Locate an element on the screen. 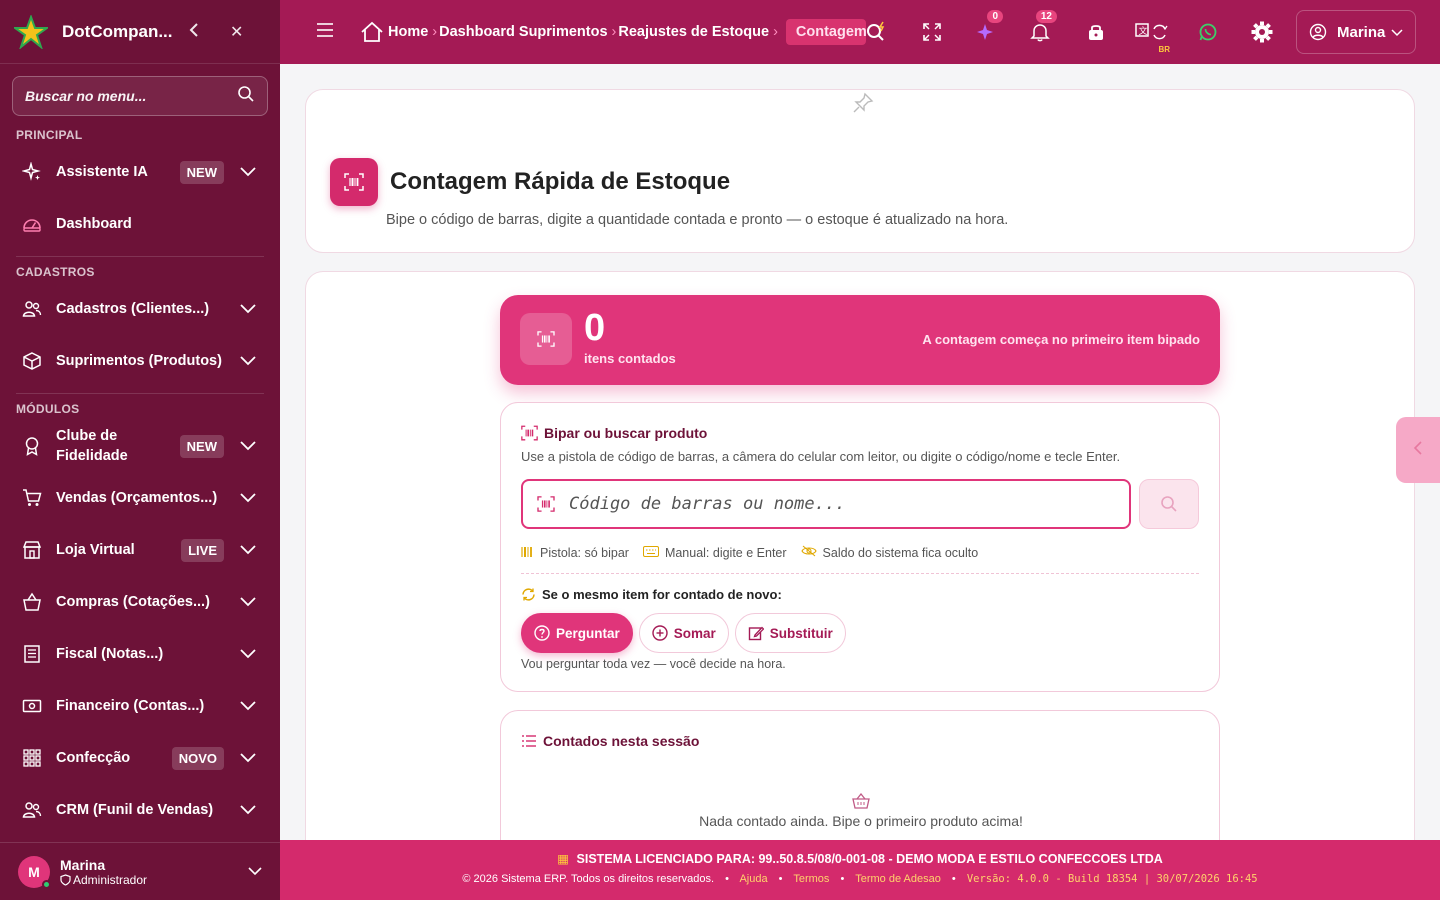  sidebar-item-label: Clube de Fidelidade is located at coordinates (92, 446).